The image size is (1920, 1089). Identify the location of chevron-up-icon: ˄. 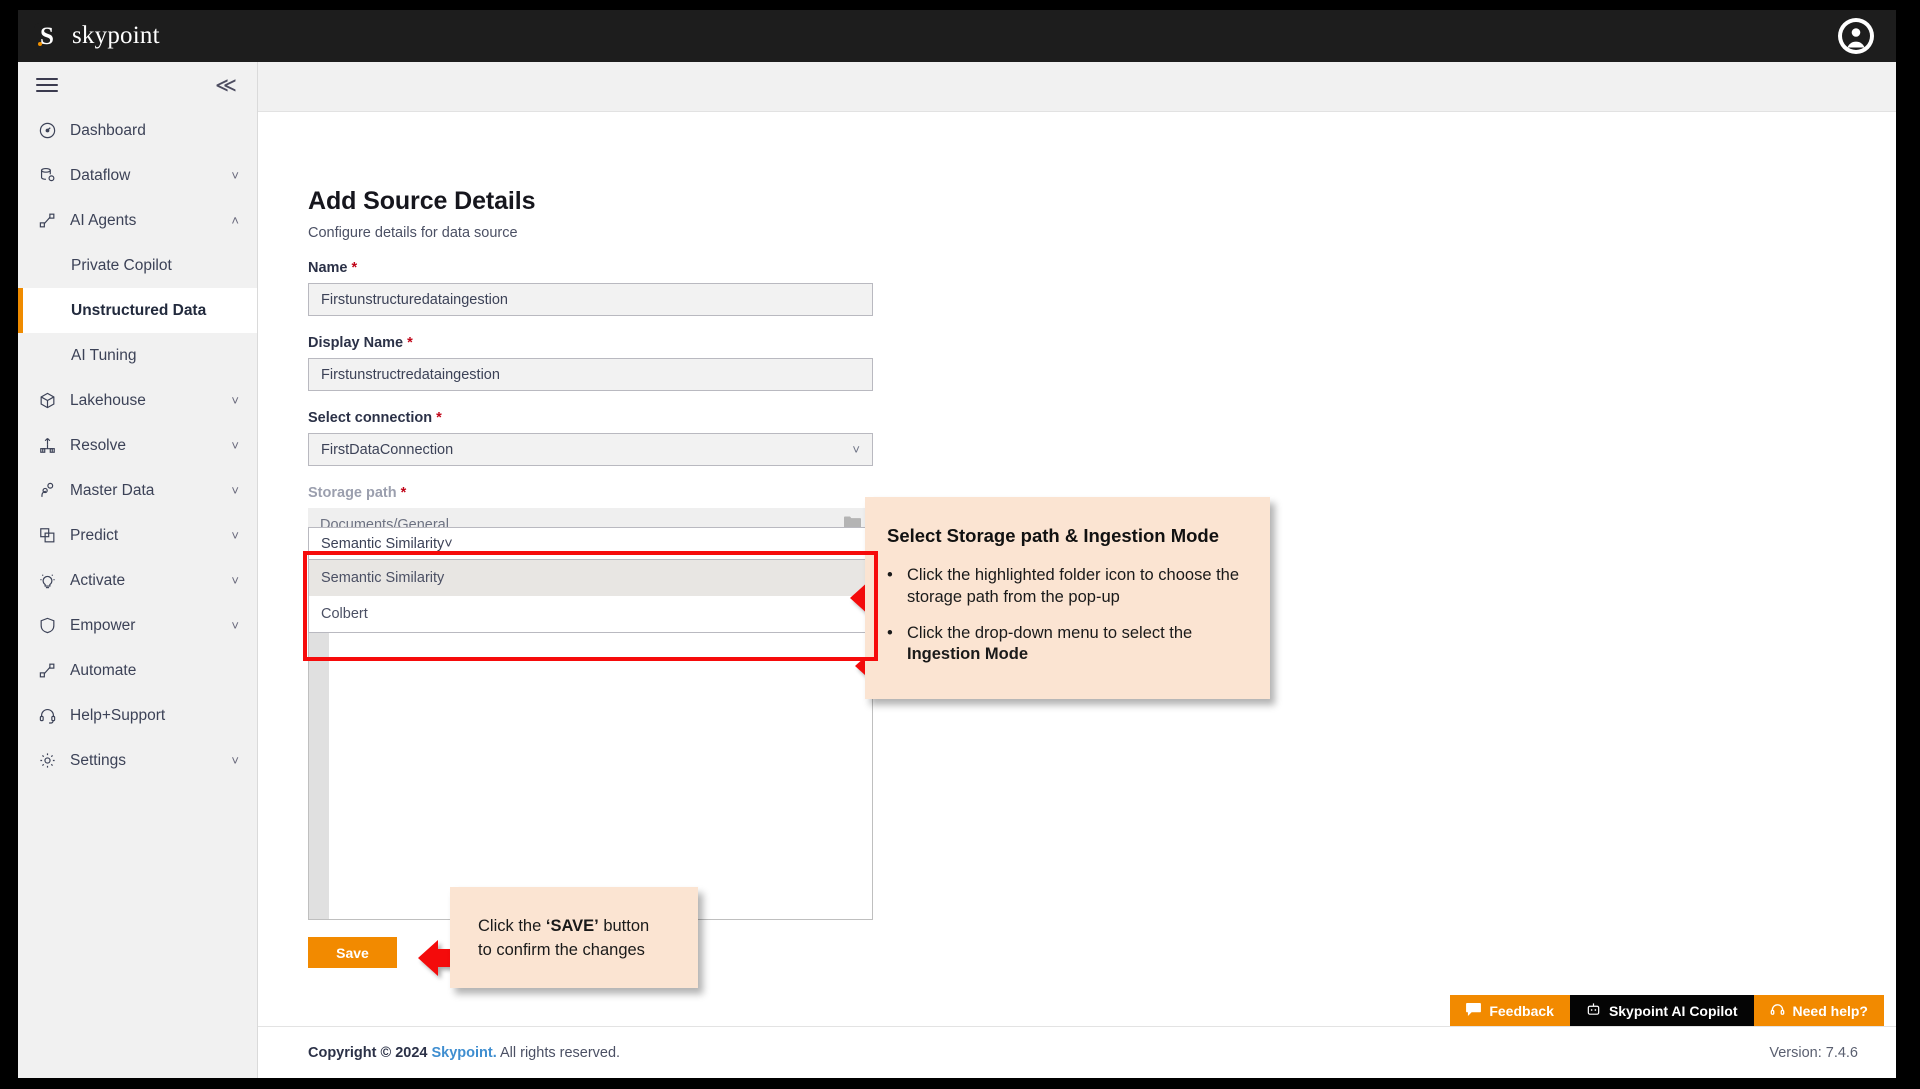
(235, 220).